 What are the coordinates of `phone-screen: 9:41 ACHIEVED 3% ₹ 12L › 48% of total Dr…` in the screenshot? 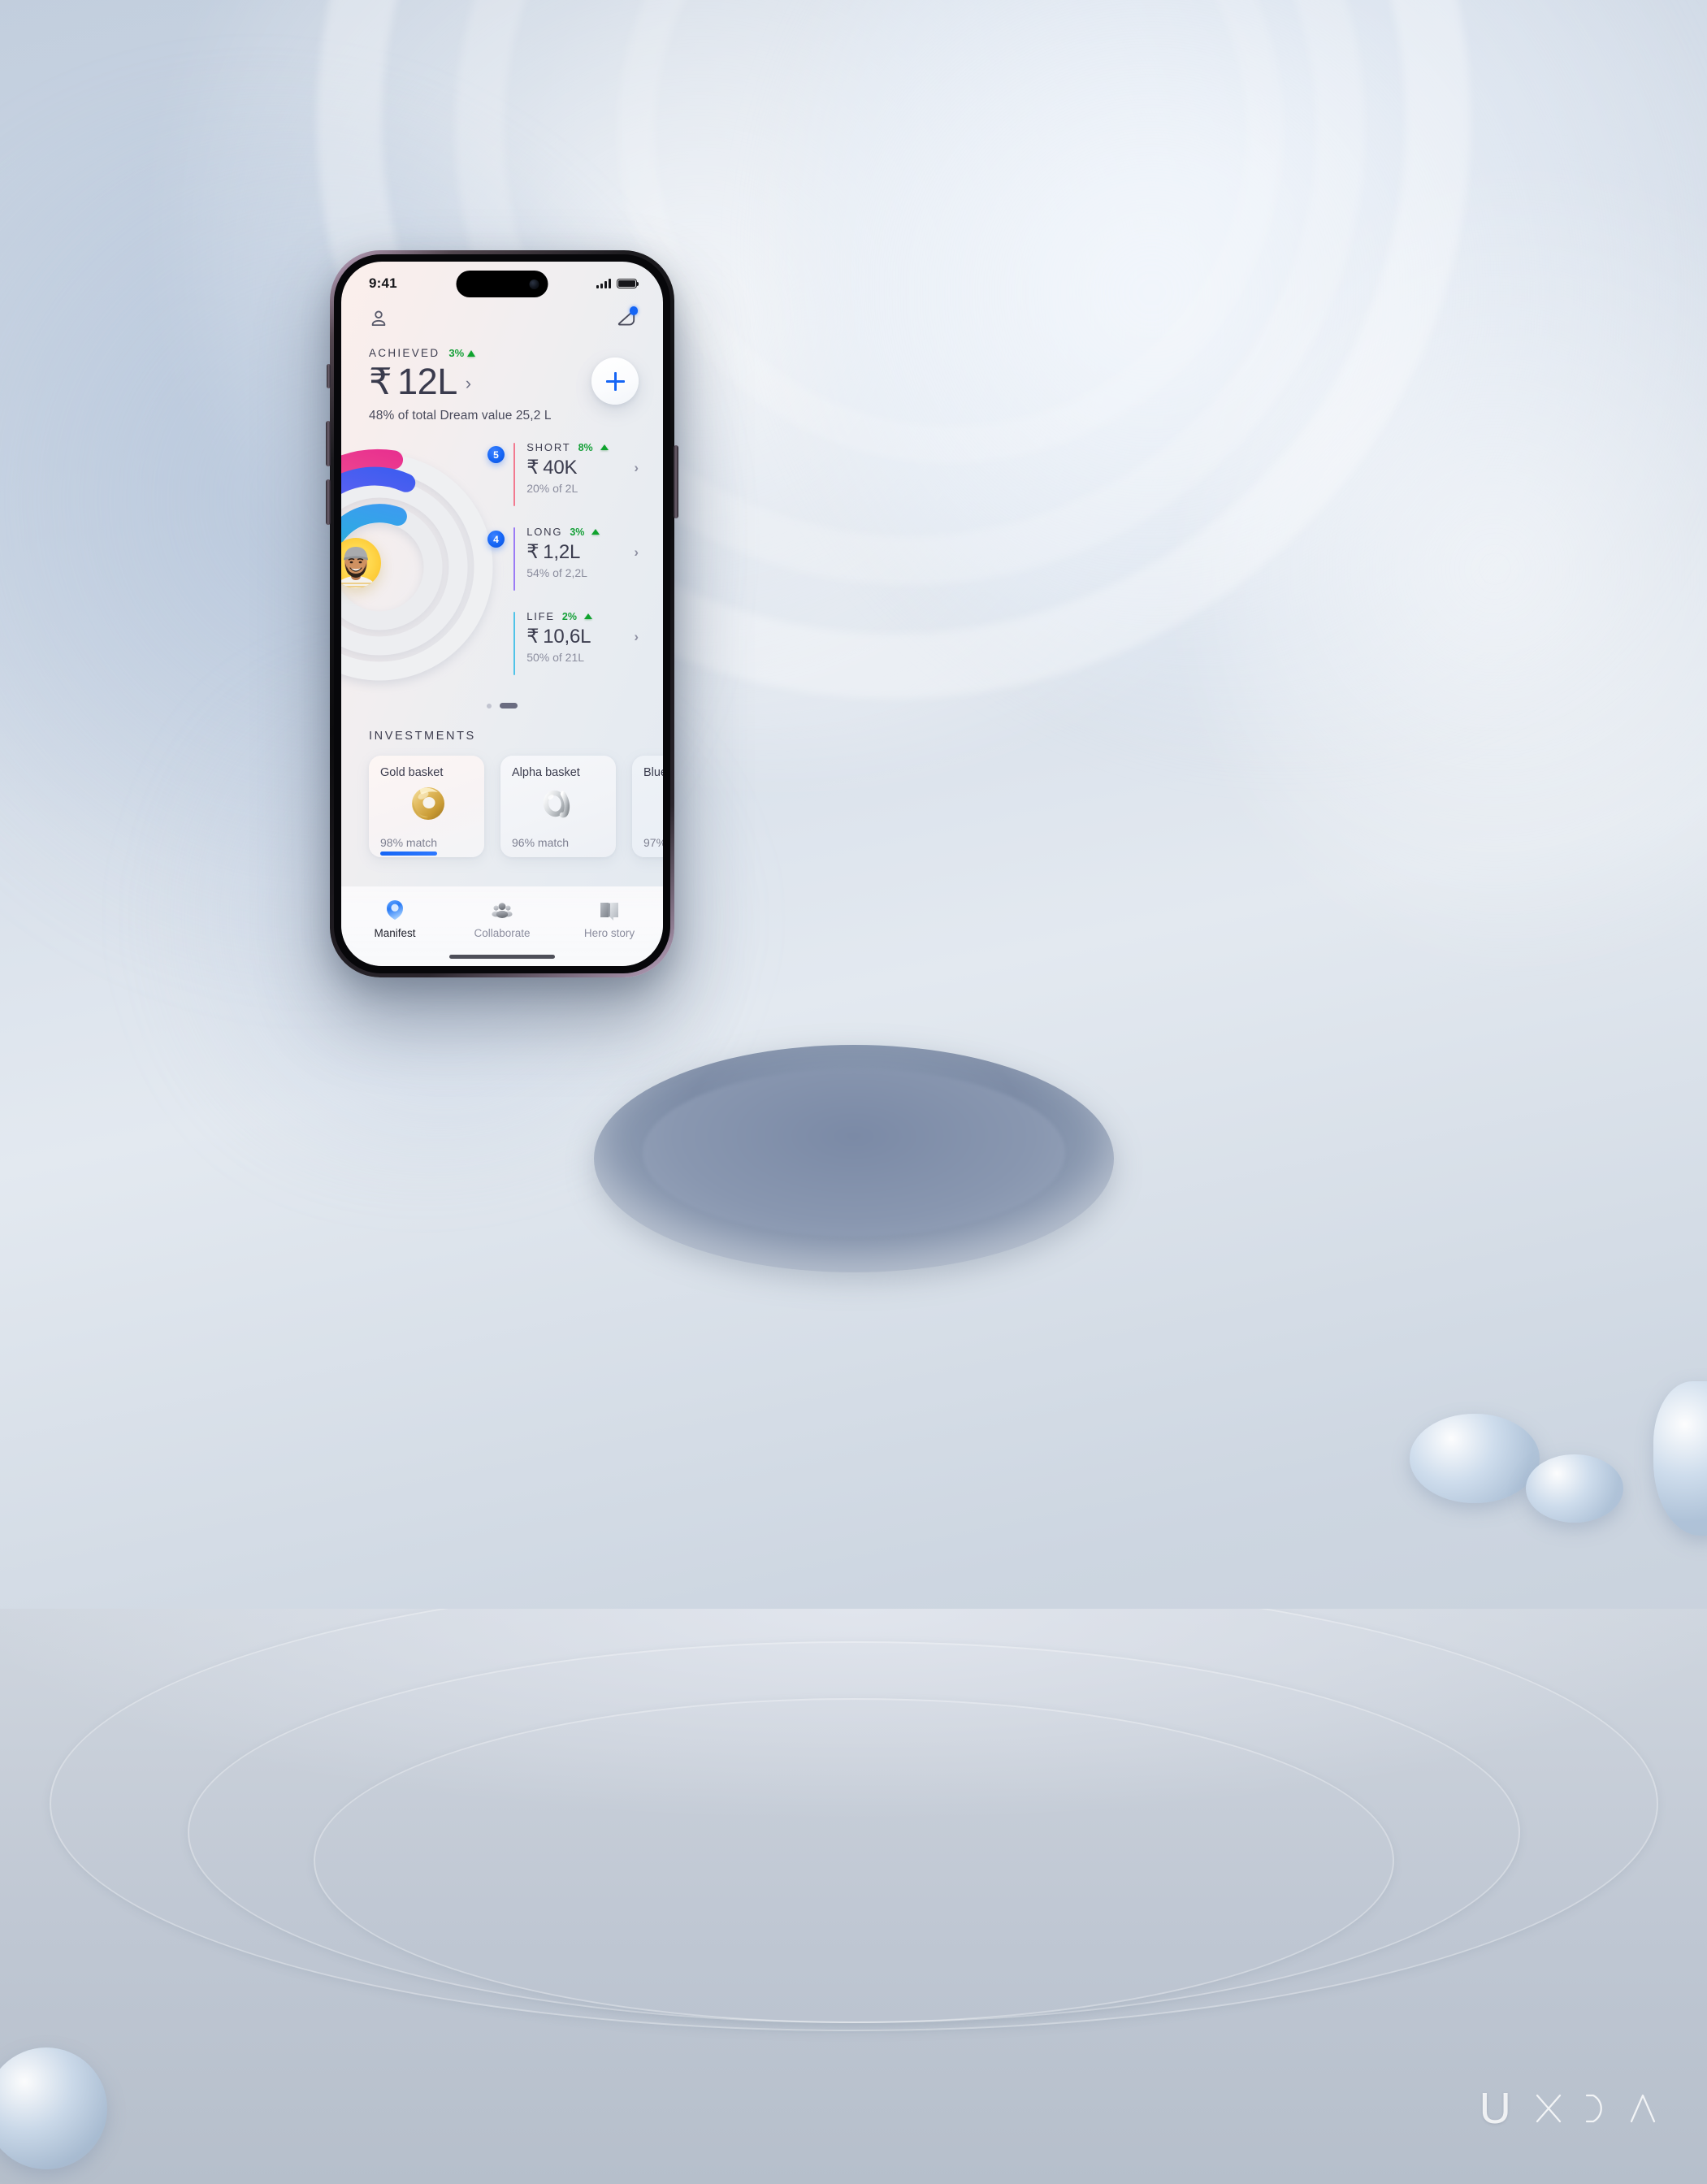 It's located at (502, 614).